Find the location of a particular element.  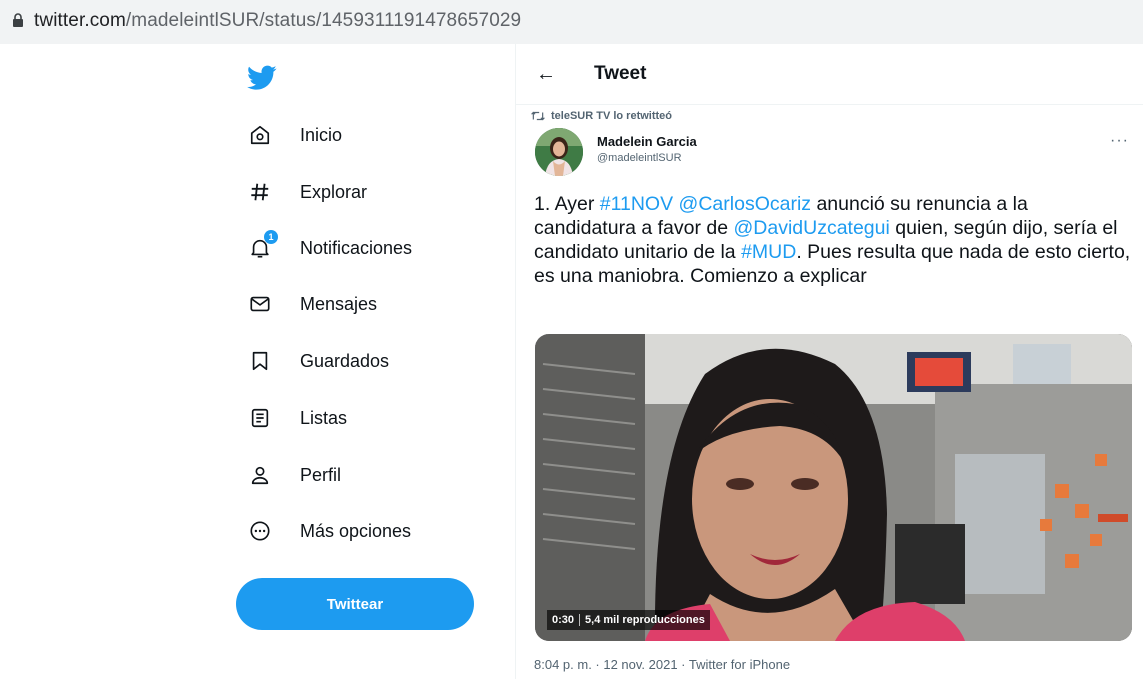

sidebar-item-listas: Listas is located at coordinates (297, 418).